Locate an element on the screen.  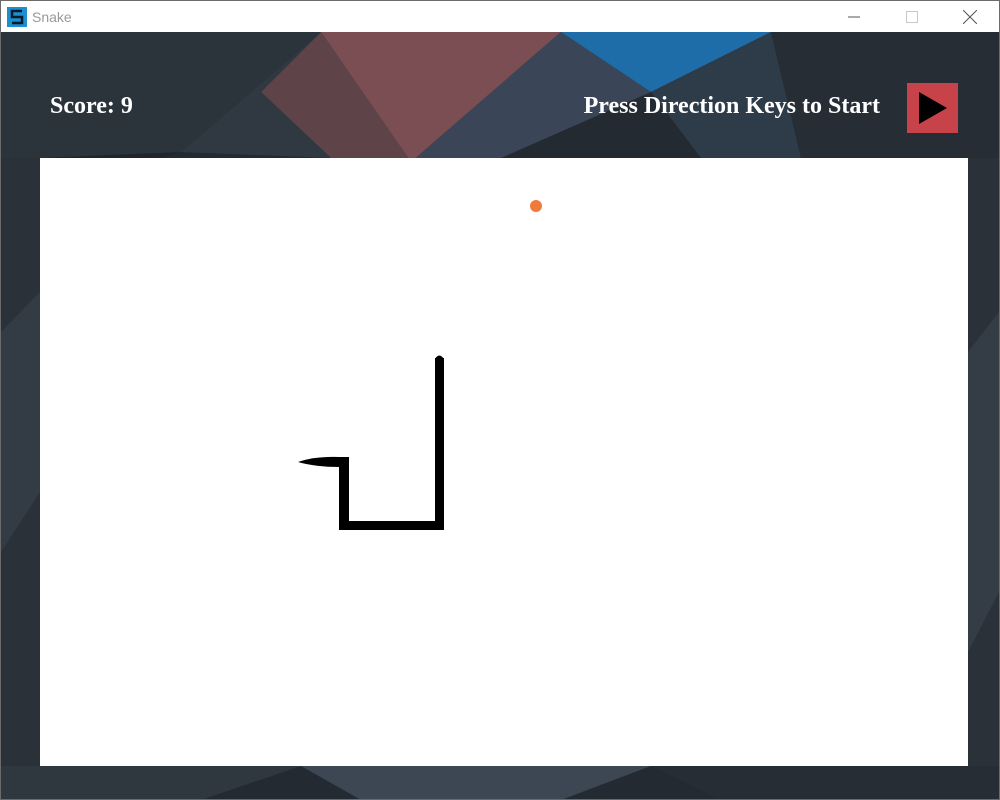
window-controls is located at coordinates (912, 16).